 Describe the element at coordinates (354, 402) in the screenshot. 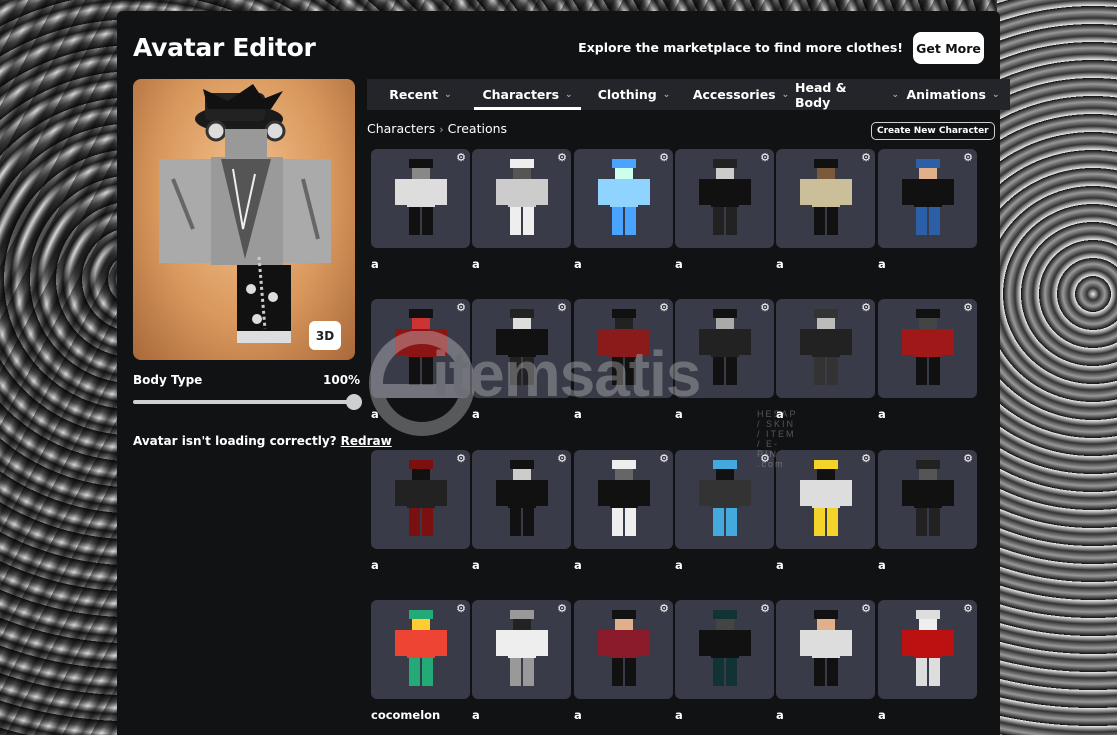

I see `body-type-slider-handle` at that location.